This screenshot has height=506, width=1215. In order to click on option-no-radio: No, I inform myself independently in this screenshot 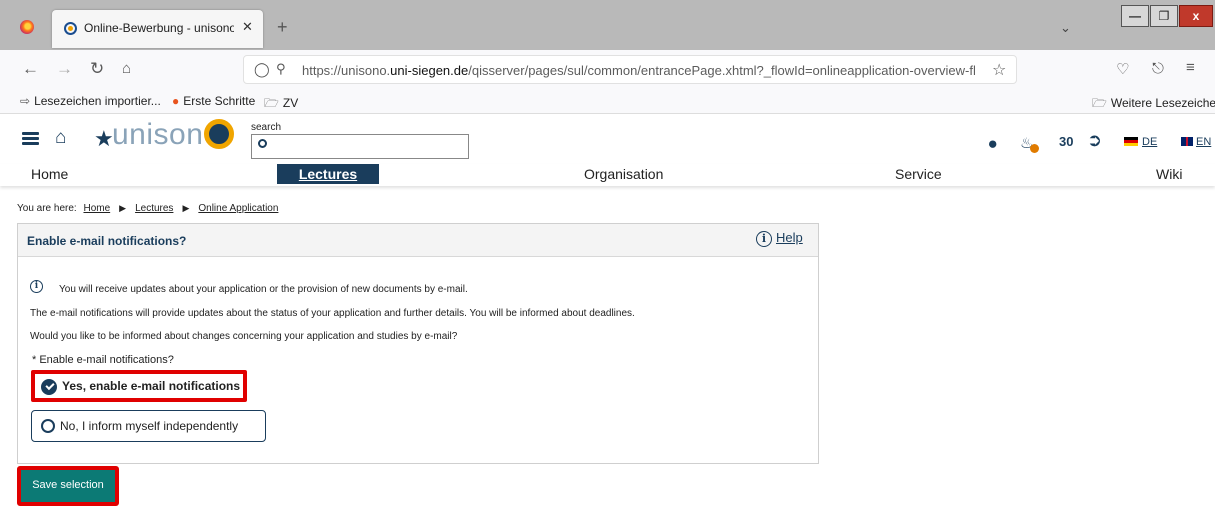, I will do `click(148, 426)`.